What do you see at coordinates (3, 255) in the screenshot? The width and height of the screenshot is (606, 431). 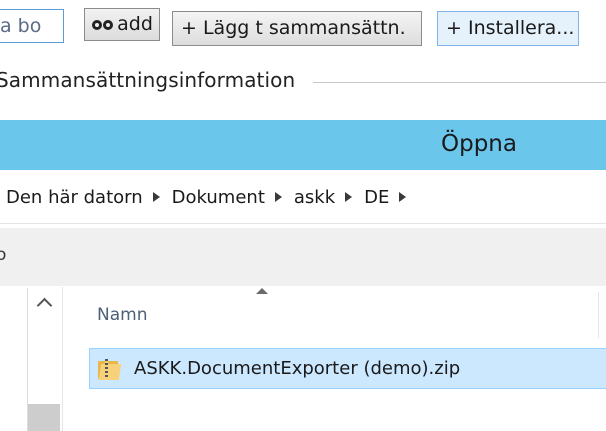 I see `command-bar-label: o` at bounding box center [3, 255].